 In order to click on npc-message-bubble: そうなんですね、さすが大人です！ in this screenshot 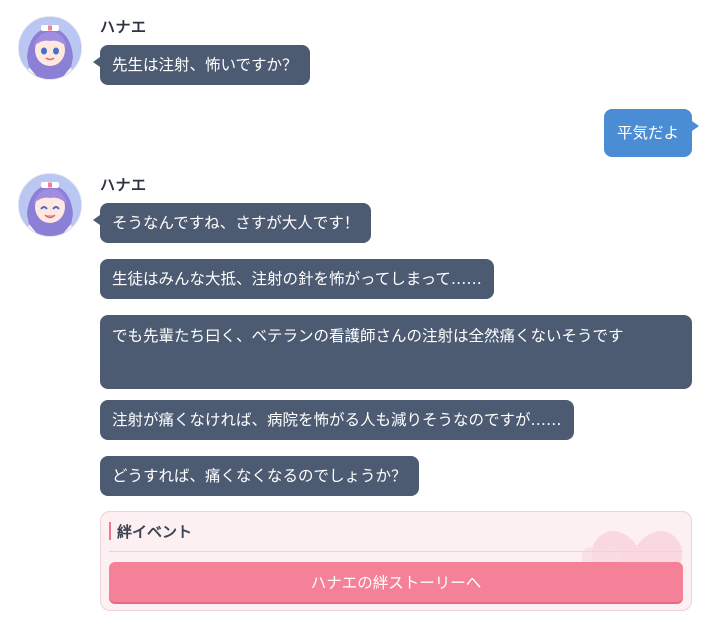, I will do `click(232, 223)`.